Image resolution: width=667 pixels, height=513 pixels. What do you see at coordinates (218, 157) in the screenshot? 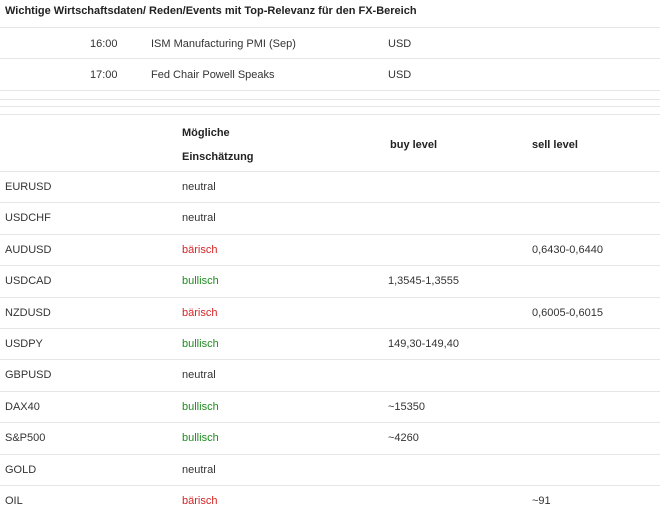
I see `header-assessment-line2: Einschätzung` at bounding box center [218, 157].